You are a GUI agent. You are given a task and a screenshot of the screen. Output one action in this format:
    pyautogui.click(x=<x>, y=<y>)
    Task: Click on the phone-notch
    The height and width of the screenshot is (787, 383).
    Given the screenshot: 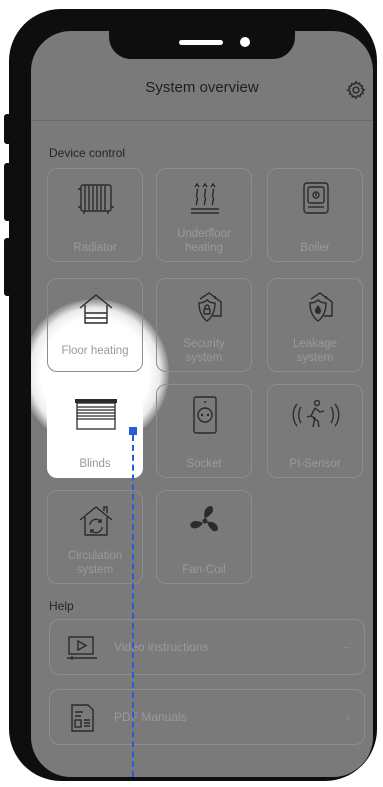 What is the action you would take?
    pyautogui.click(x=202, y=45)
    